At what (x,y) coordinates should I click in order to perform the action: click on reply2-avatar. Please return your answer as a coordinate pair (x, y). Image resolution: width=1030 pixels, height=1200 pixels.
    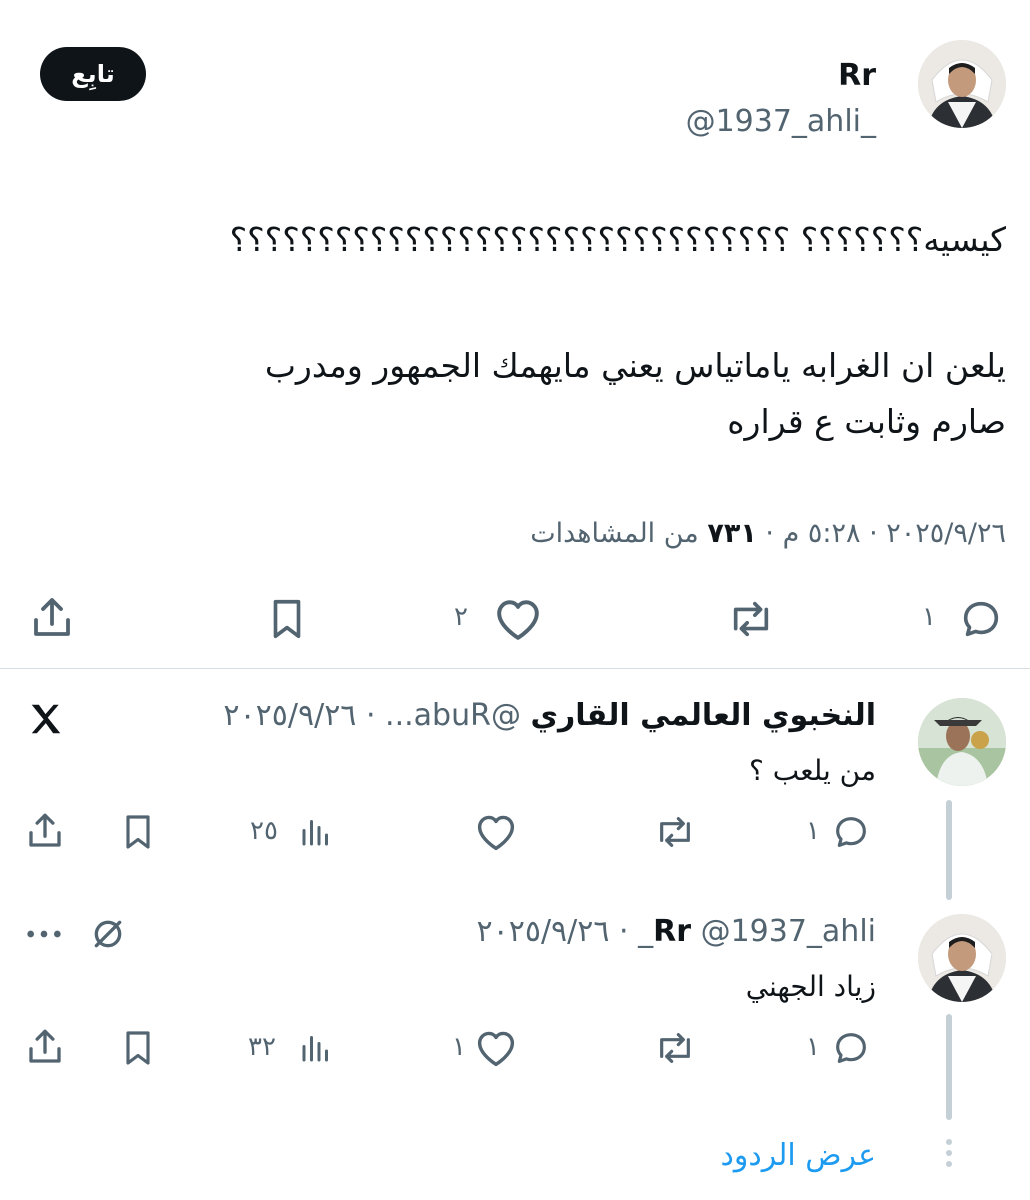
    Looking at the image, I should click on (962, 958).